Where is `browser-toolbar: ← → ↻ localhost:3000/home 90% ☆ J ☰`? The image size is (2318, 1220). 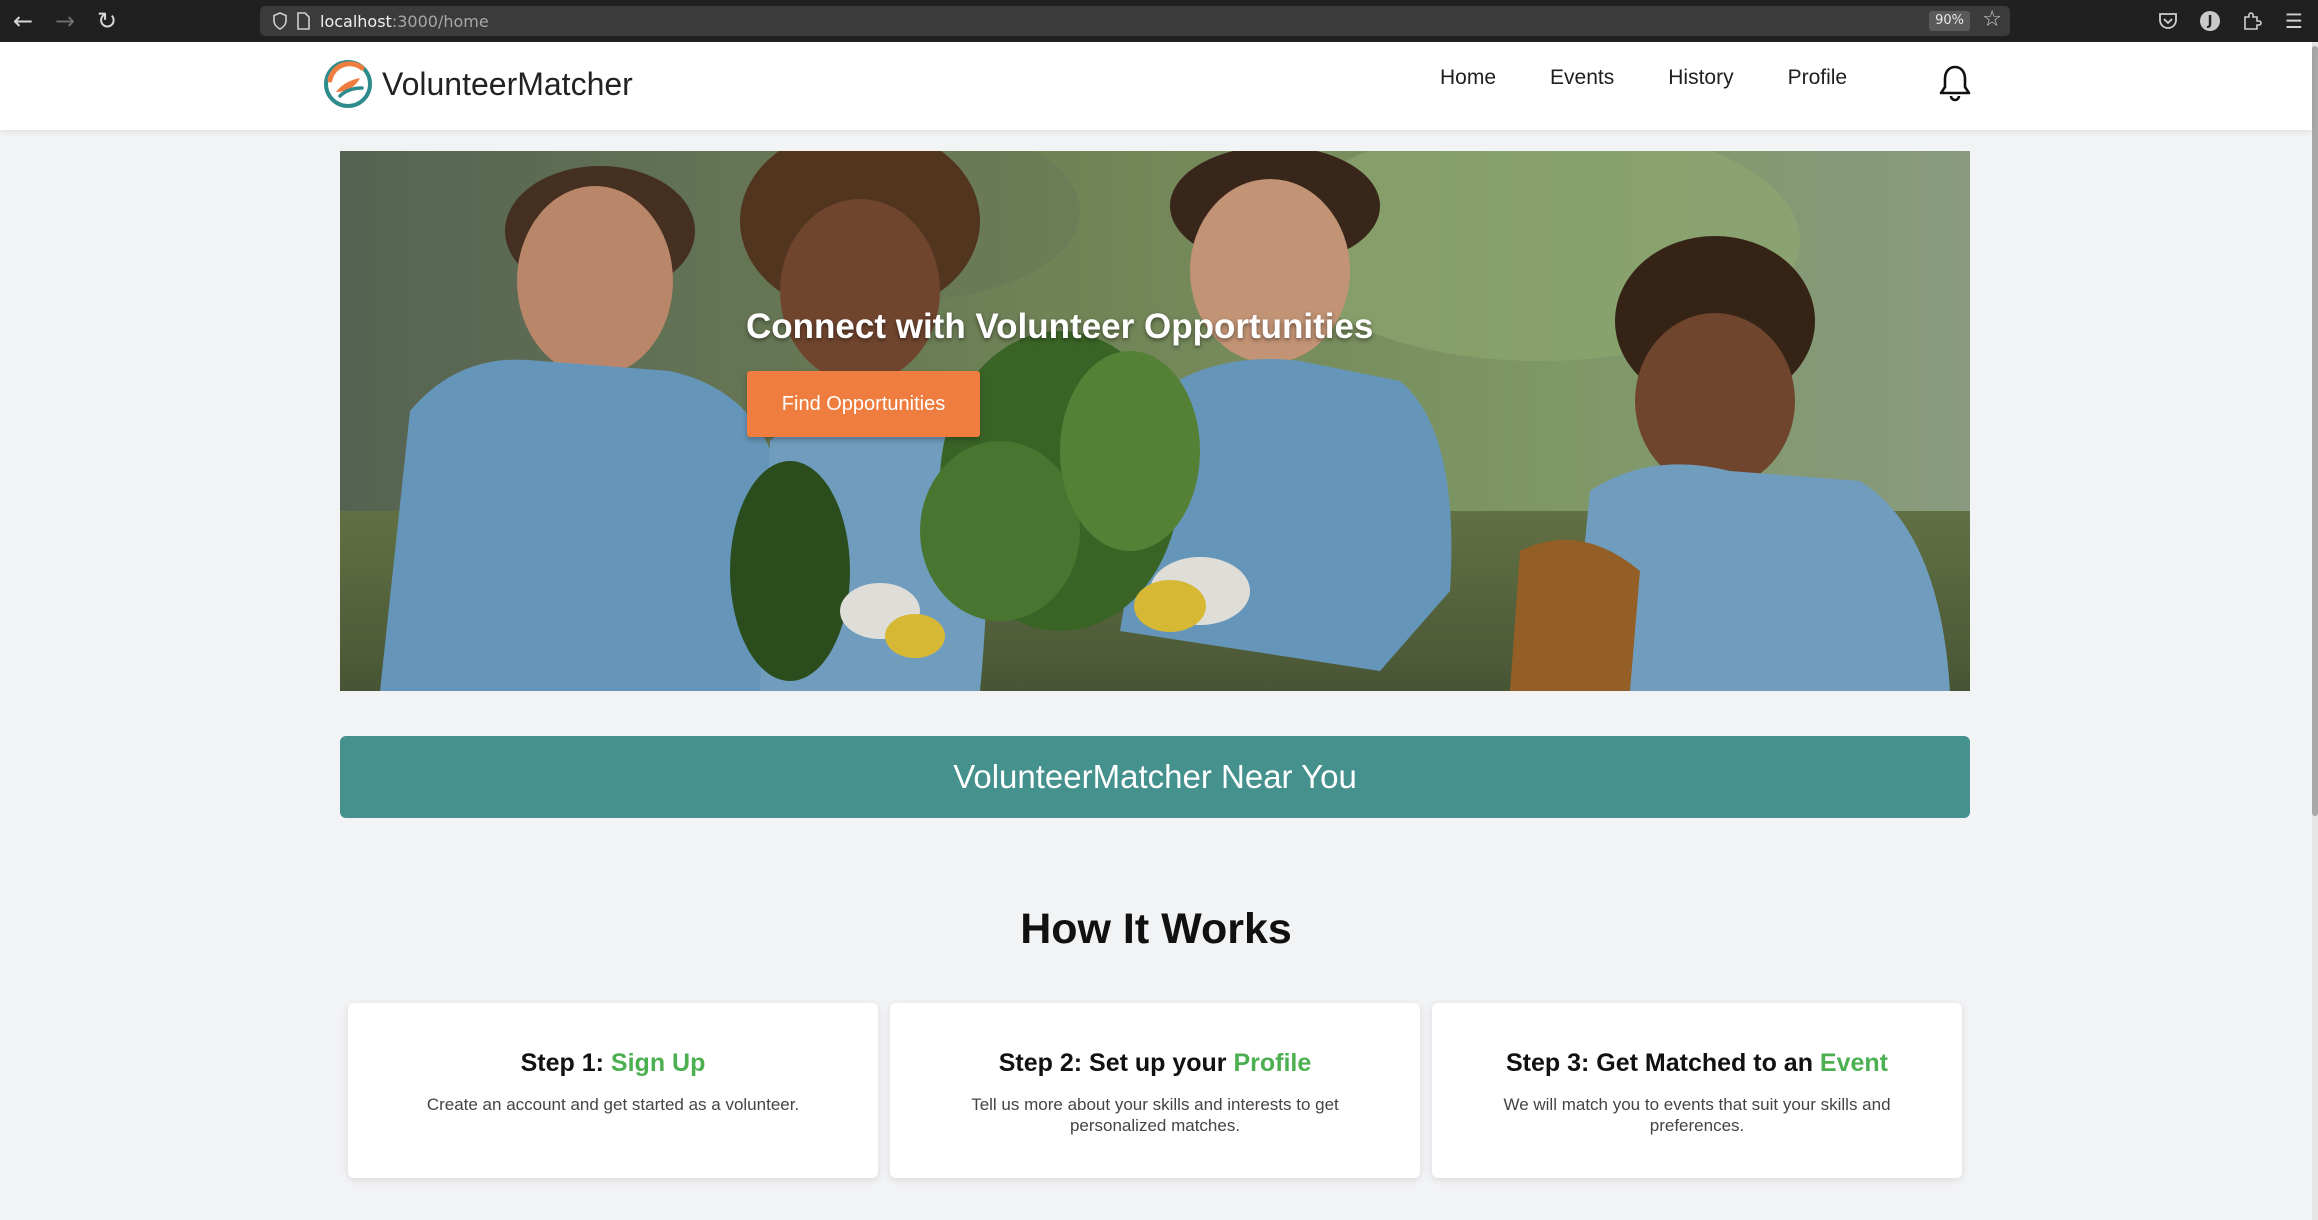
browser-toolbar: ← → ↻ localhost:3000/home 90% ☆ J ☰ is located at coordinates (1159, 21).